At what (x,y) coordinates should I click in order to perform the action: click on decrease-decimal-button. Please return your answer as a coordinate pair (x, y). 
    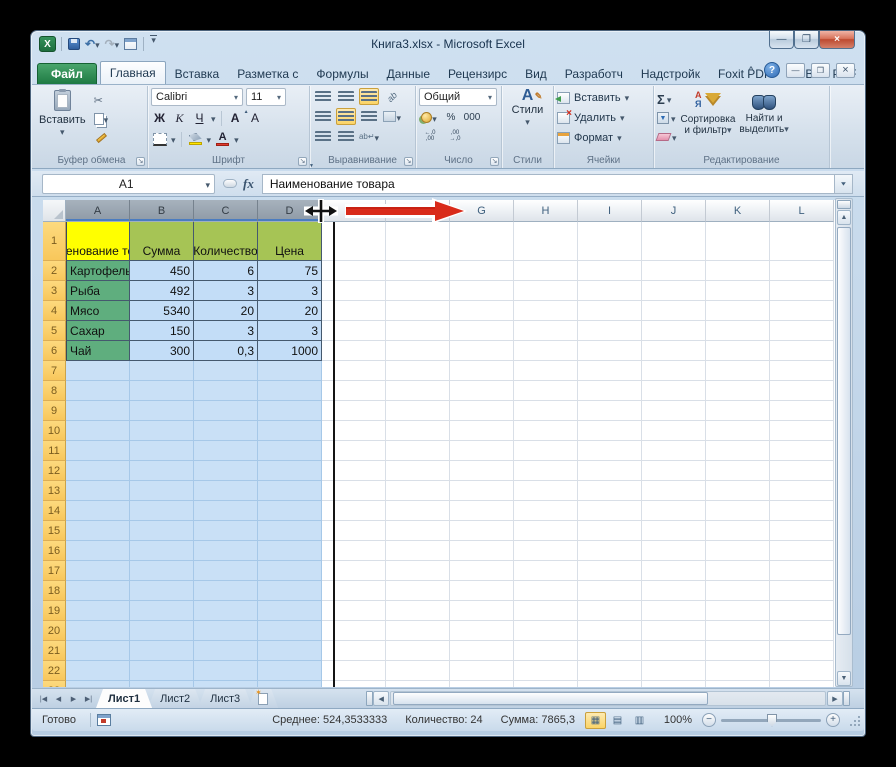
    Looking at the image, I should click on (455, 136).